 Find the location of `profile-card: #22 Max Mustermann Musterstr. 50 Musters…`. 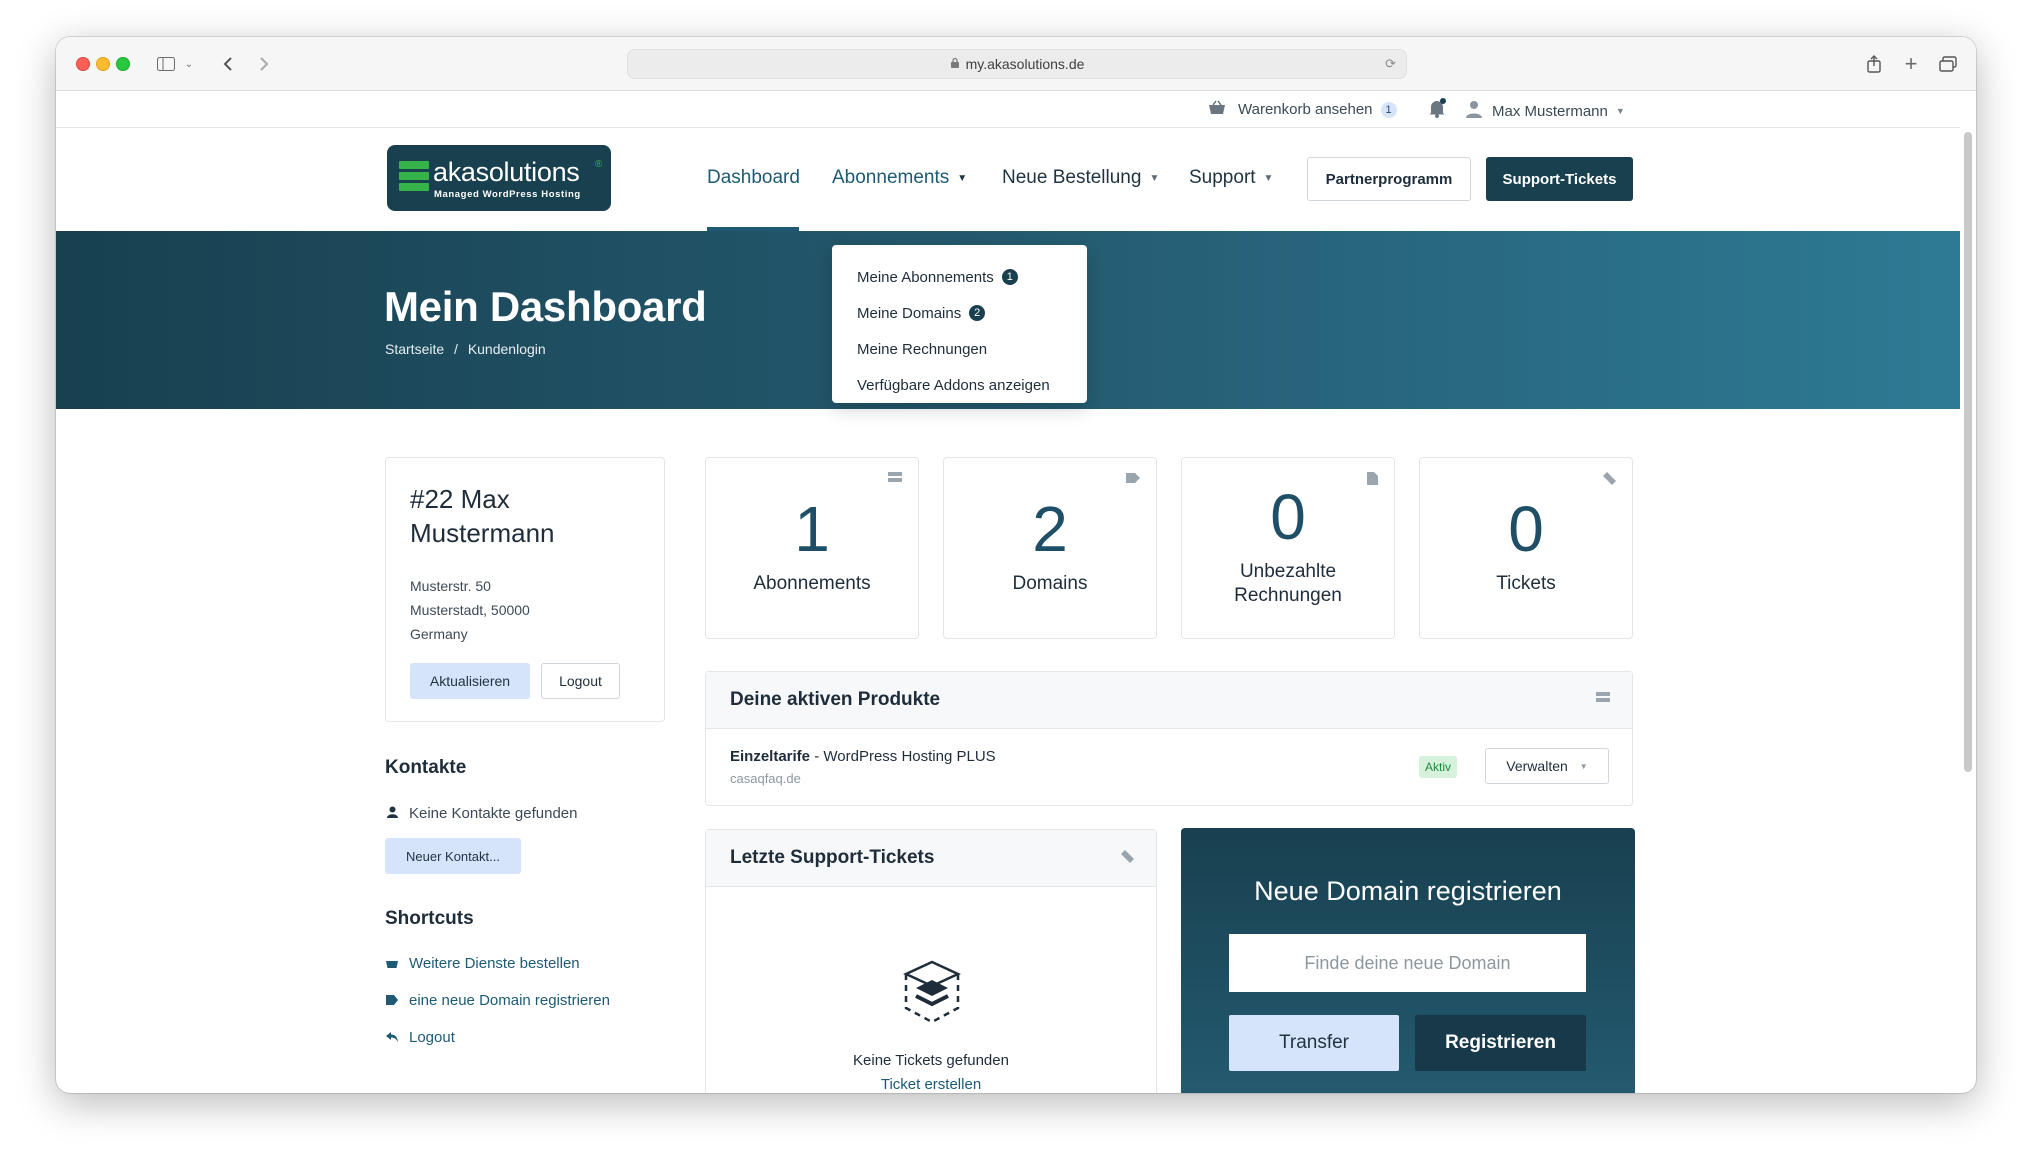

profile-card: #22 Max Mustermann Musterstr. 50 Musters… is located at coordinates (525, 589).